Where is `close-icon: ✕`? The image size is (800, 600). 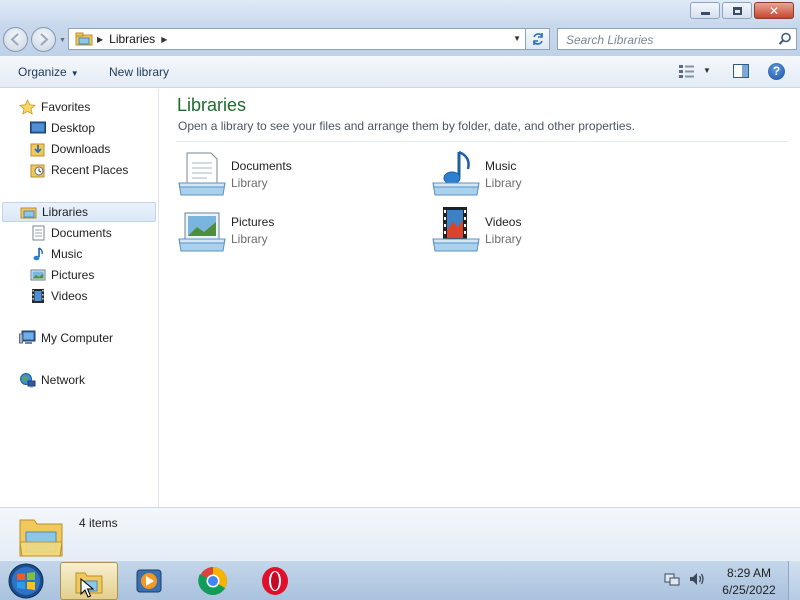
close-icon: ✕ is located at coordinates (774, 10).